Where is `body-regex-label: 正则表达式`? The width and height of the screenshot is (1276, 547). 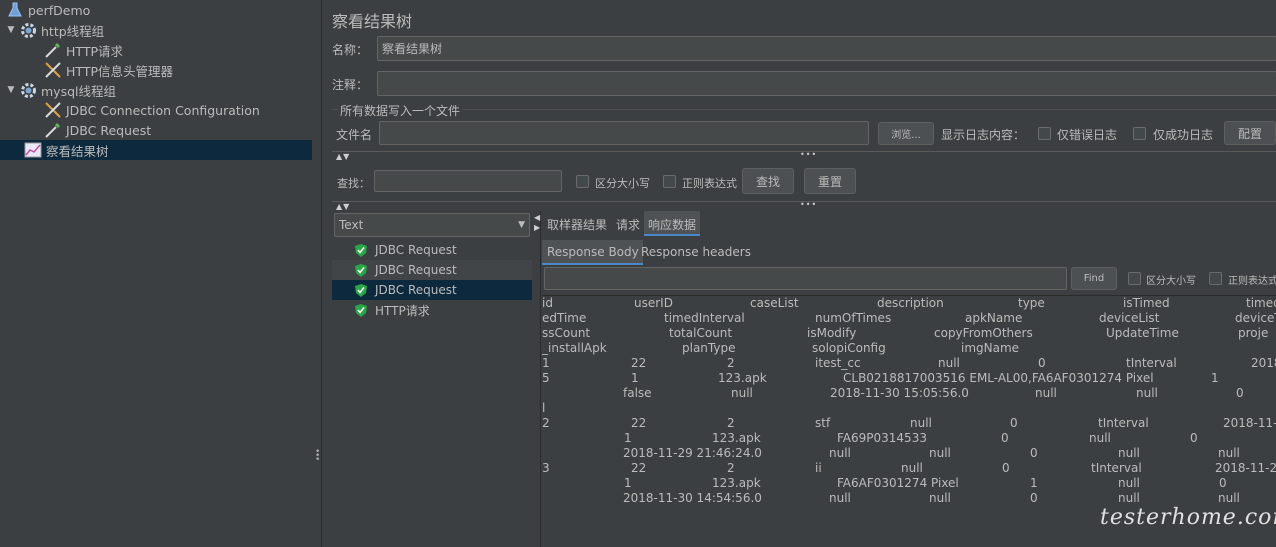
body-regex-label: 正则表达式 is located at coordinates (1252, 281).